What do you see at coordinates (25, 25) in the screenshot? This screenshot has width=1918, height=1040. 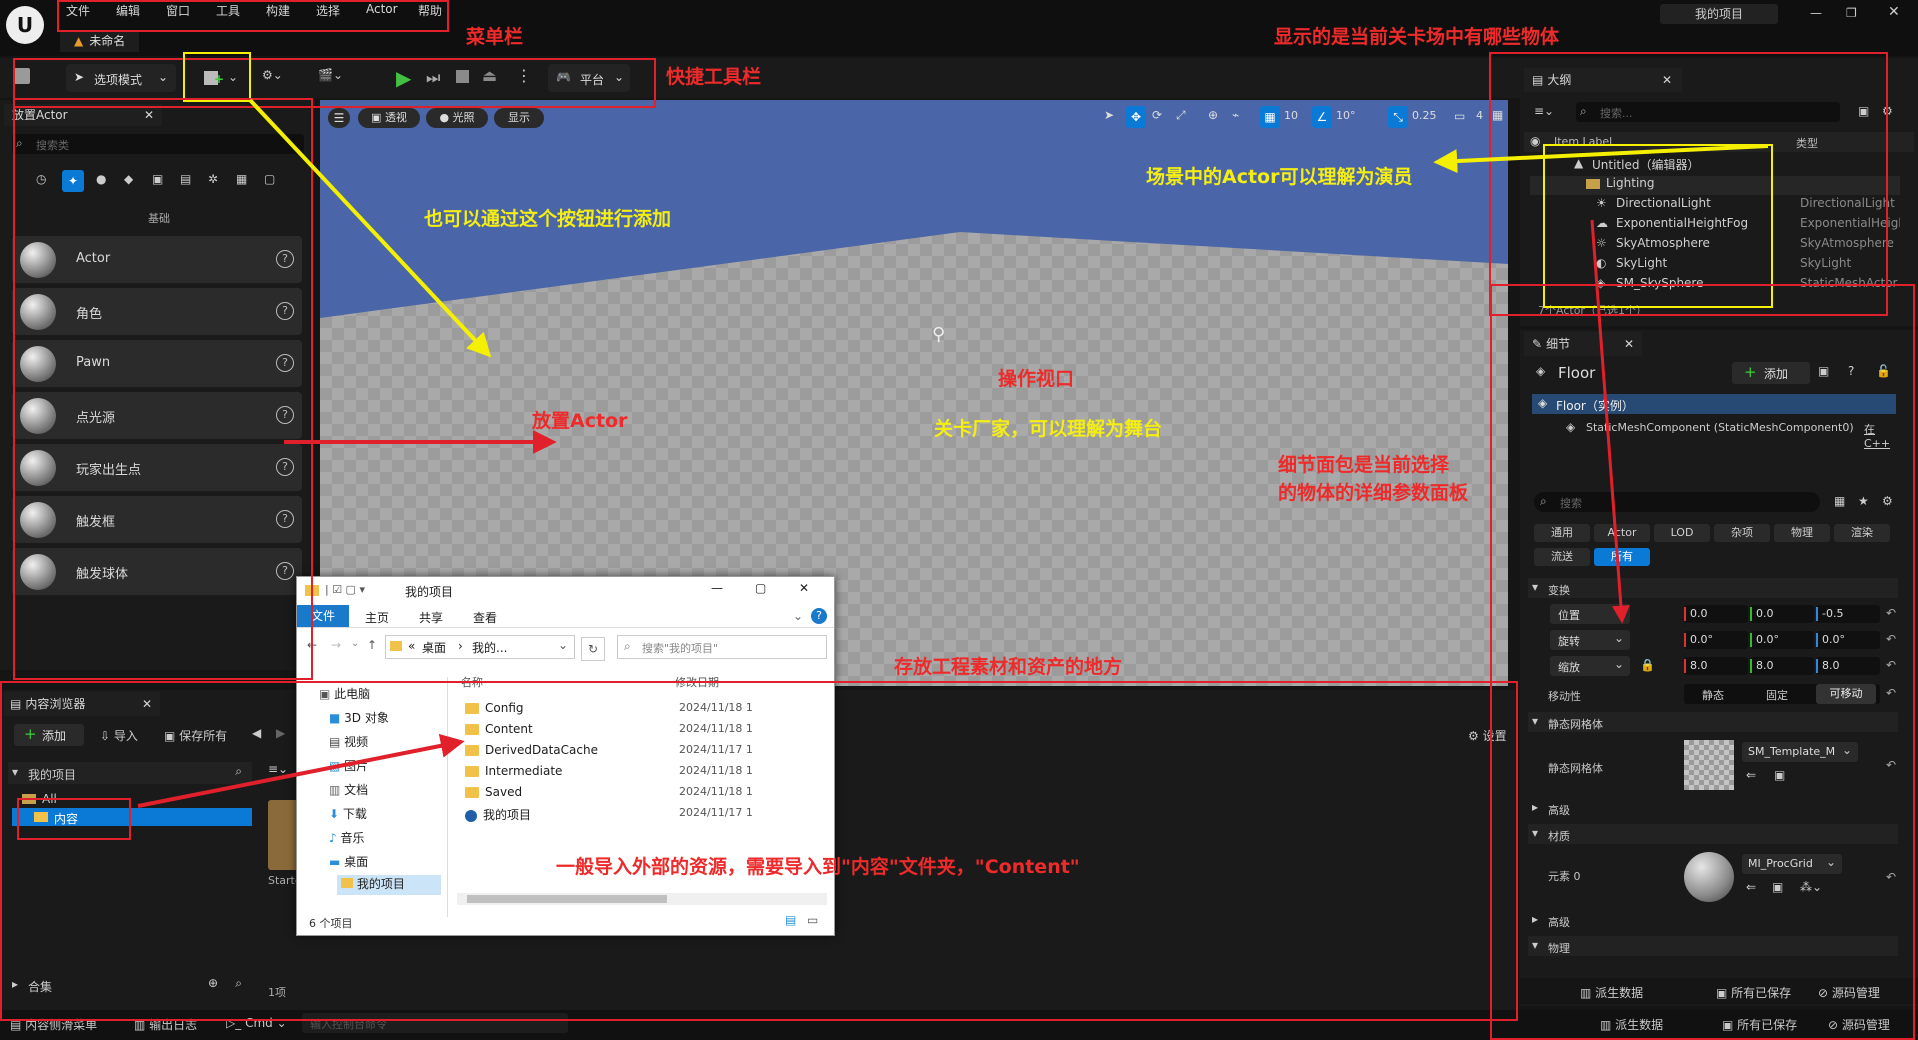 I see `unreal-logo-icon: U` at bounding box center [25, 25].